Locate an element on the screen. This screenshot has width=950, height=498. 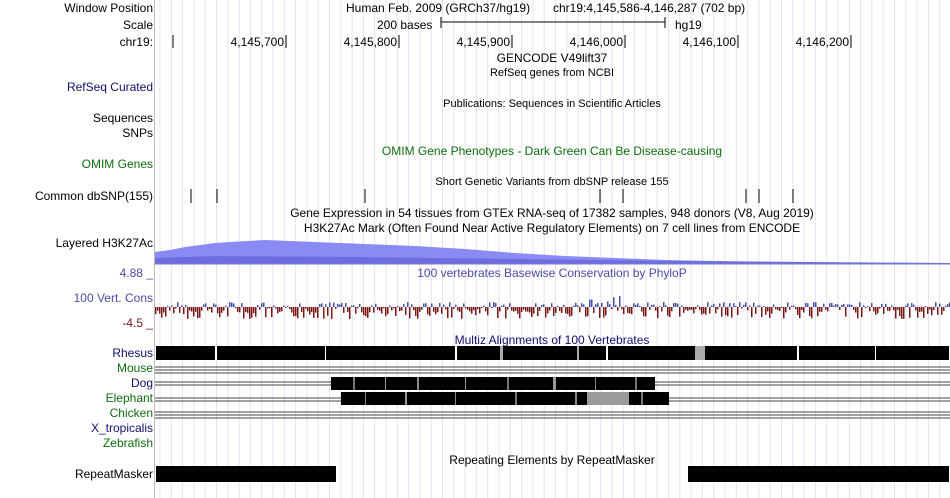
multiz-elephant is located at coordinates (505, 398).